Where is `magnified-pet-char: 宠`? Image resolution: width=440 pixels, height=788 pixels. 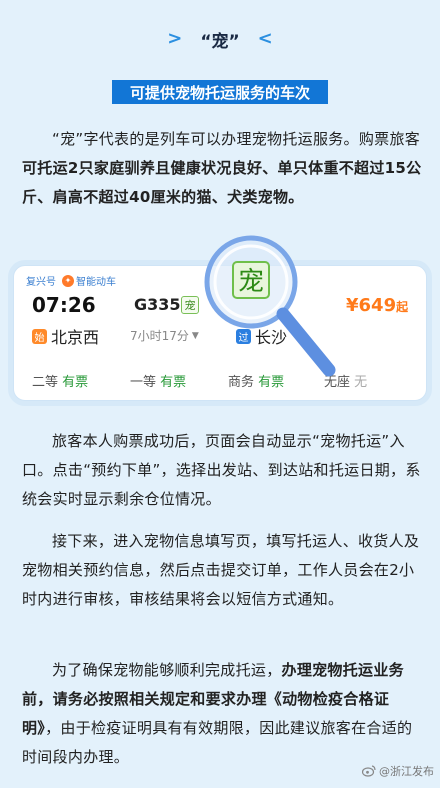
magnified-pet-char: 宠 is located at coordinates (251, 282).